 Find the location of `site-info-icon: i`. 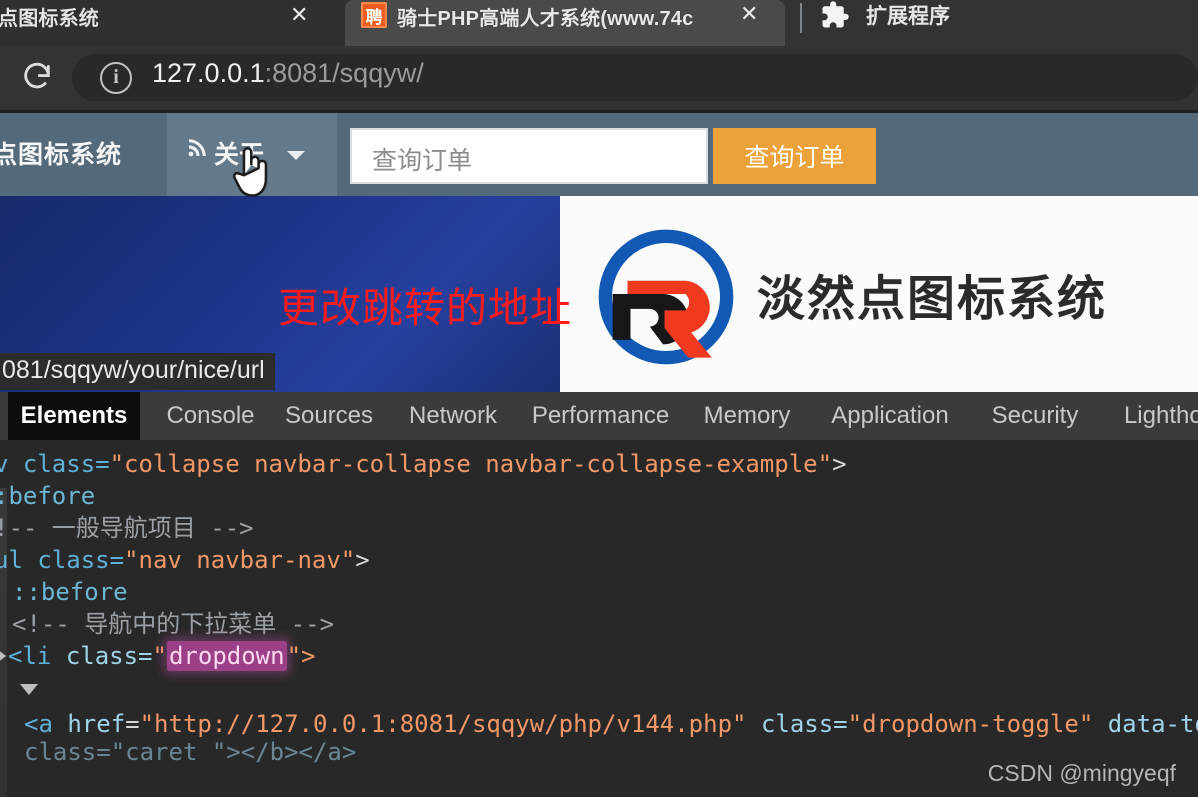

site-info-icon: i is located at coordinates (116, 78).